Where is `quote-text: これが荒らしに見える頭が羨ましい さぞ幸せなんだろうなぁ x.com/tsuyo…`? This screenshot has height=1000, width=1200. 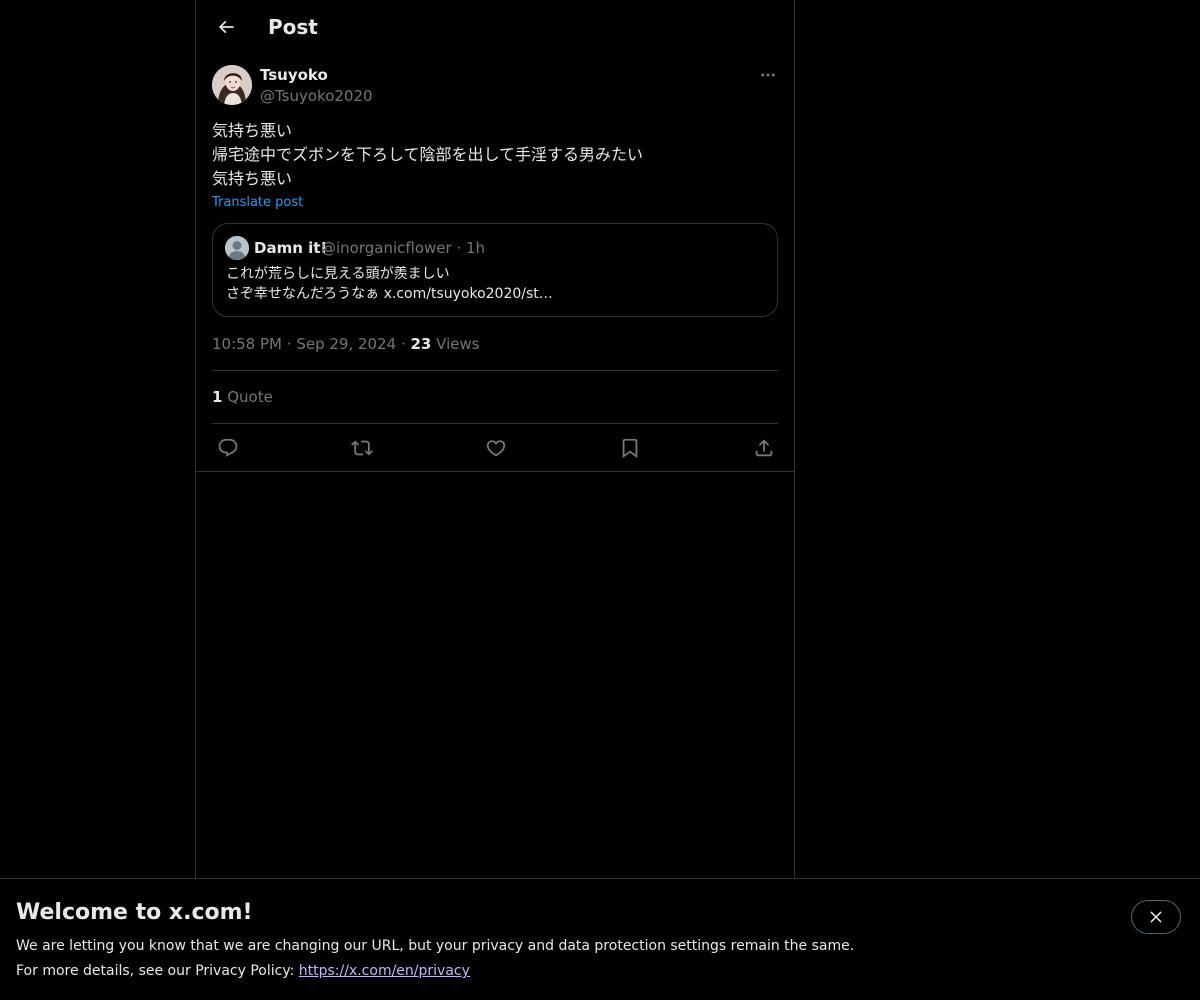 quote-text: これが荒らしに見える頭が羨ましい さぞ幸せなんだろうなぁ x.com/tsuyo… is located at coordinates (496, 284).